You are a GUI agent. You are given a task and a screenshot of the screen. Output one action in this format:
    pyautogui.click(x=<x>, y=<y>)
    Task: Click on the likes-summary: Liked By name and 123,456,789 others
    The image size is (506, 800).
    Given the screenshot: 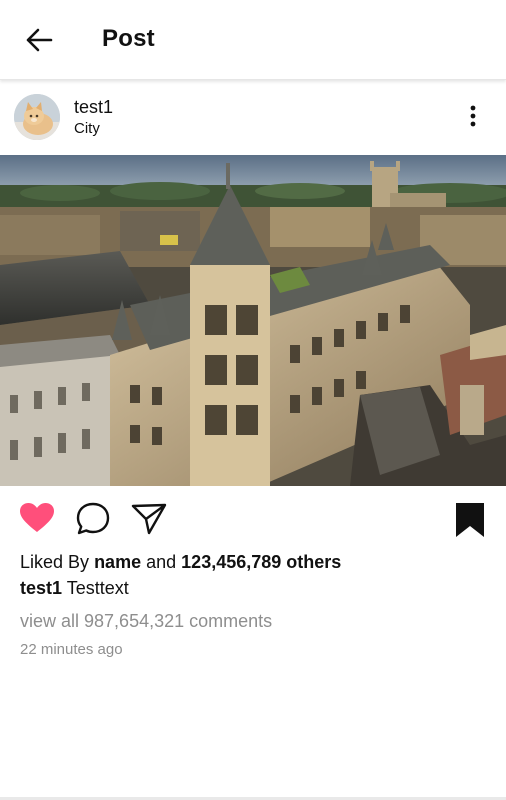 What is the action you would take?
    pyautogui.click(x=180, y=562)
    